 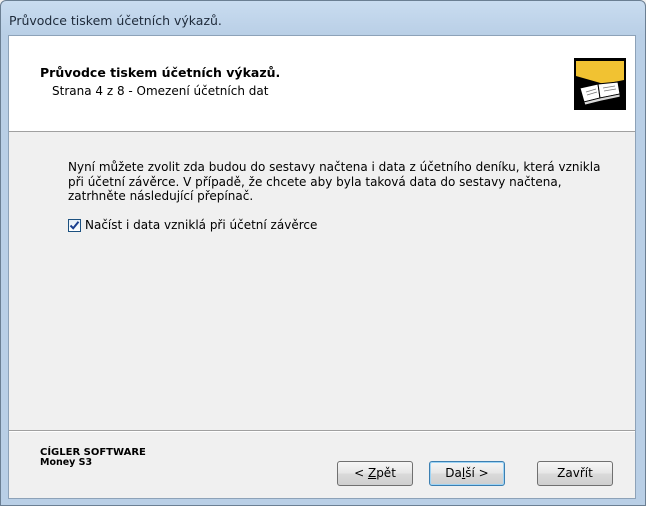 I want to click on product-name: Money S3, so click(x=66, y=462).